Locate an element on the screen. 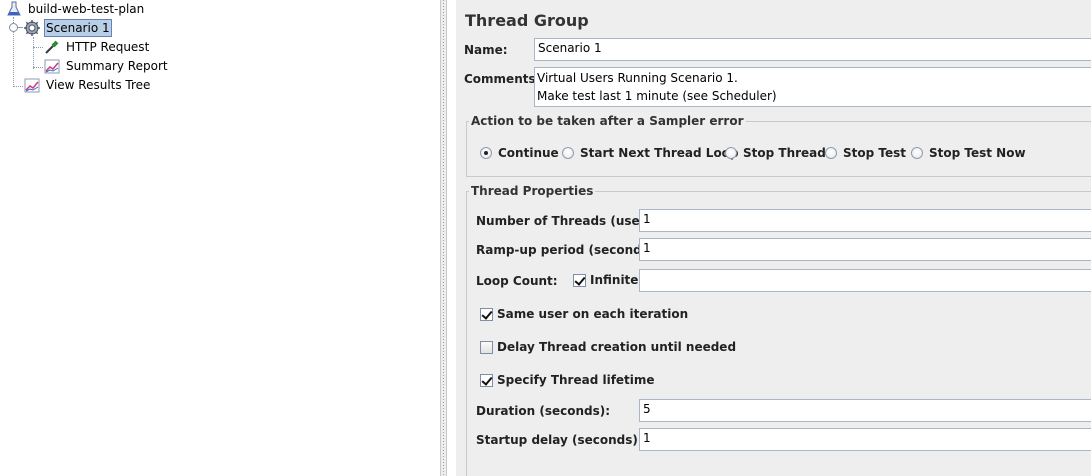 The image size is (1091, 476). tree-node-label: Summary Report is located at coordinates (117, 66).